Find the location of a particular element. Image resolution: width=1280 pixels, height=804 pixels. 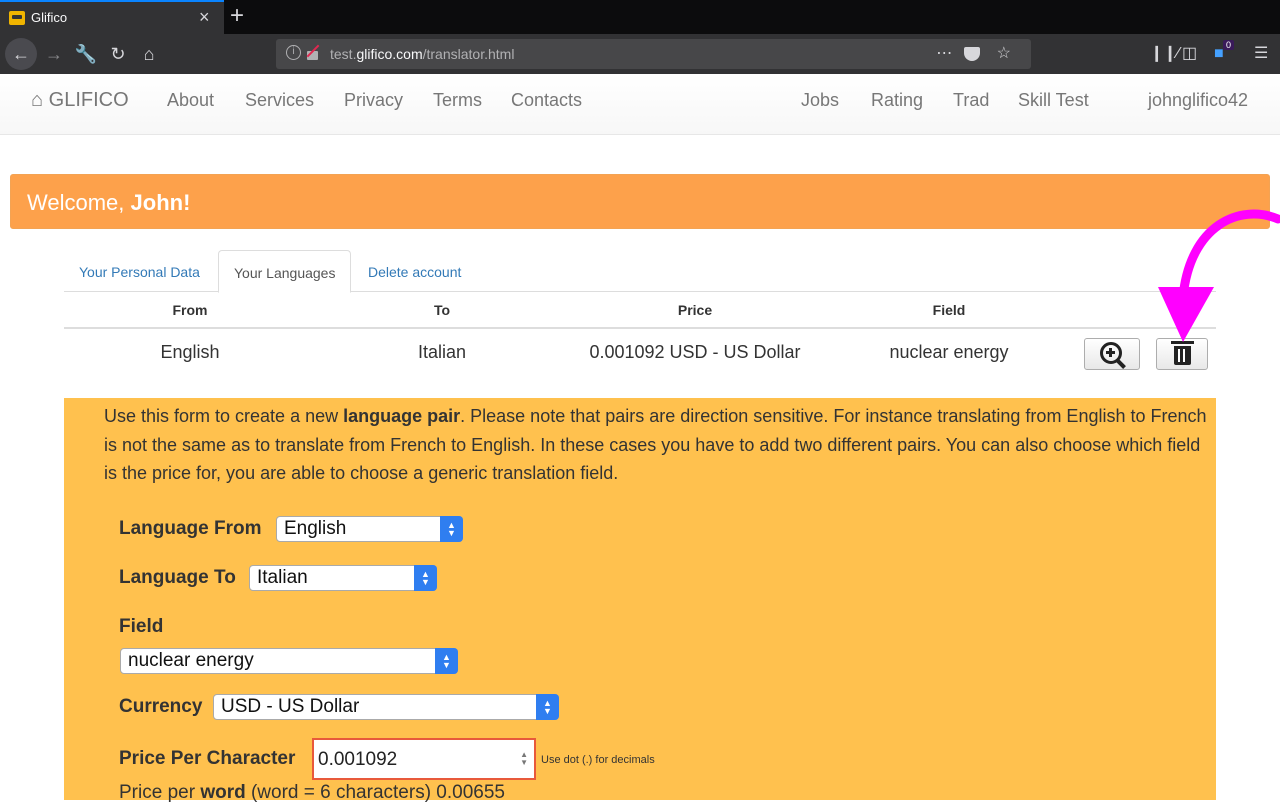

number-spinner-icon: ▲ ▼ is located at coordinates (524, 759).